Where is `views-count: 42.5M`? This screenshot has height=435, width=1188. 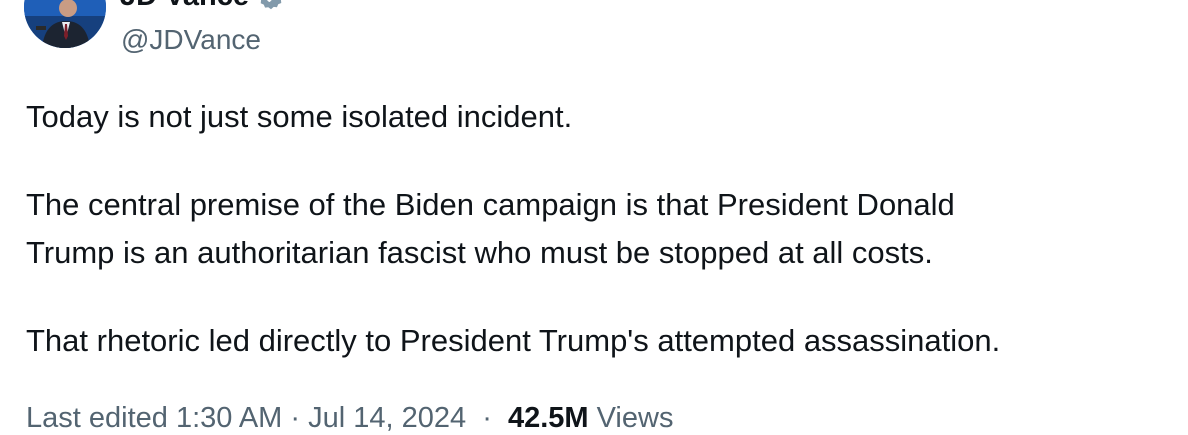 views-count: 42.5M is located at coordinates (548, 418).